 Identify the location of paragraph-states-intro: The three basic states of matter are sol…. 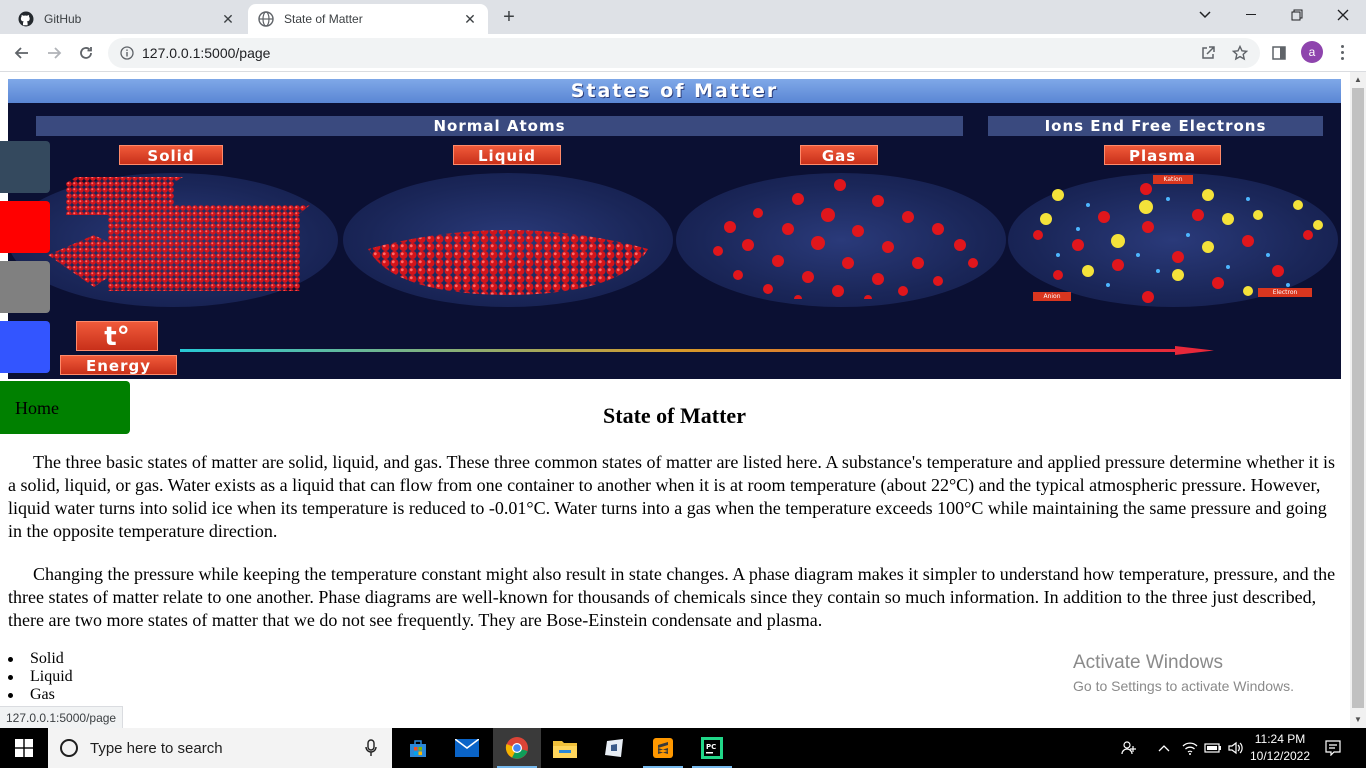
(671, 496).